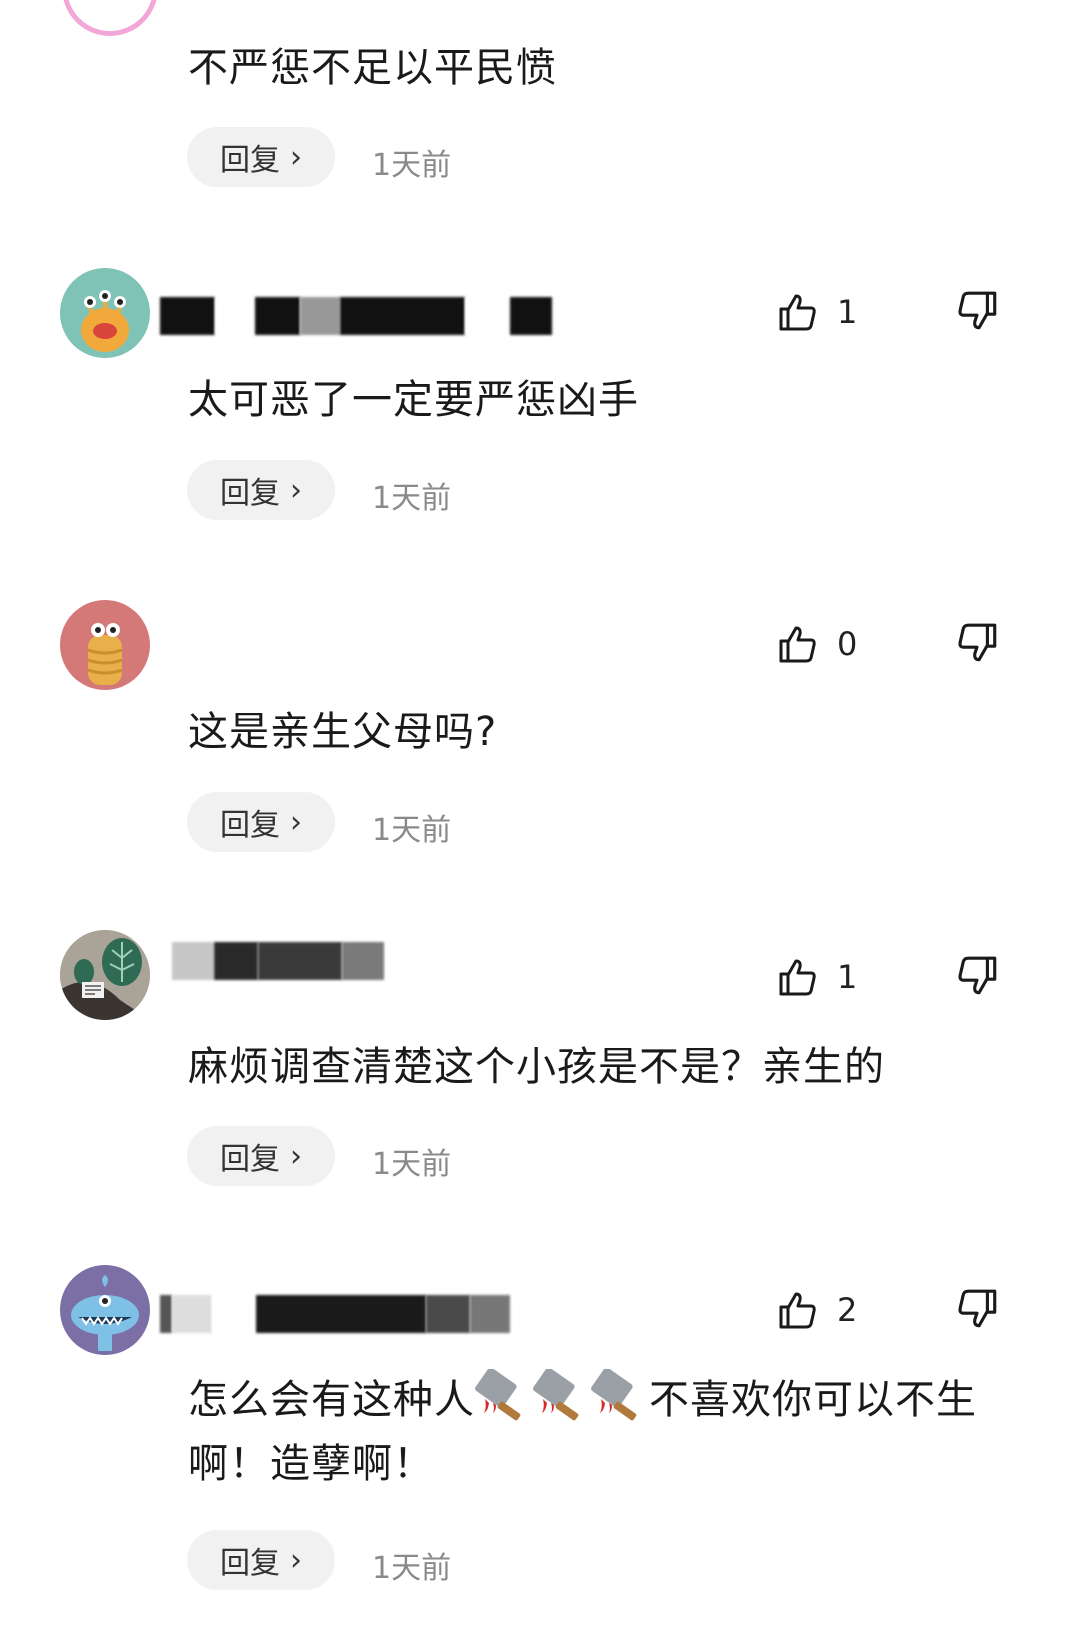 Image resolution: width=1080 pixels, height=1627 pixels. Describe the element at coordinates (847, 1310) in the screenshot. I see `like-count: 2` at that location.